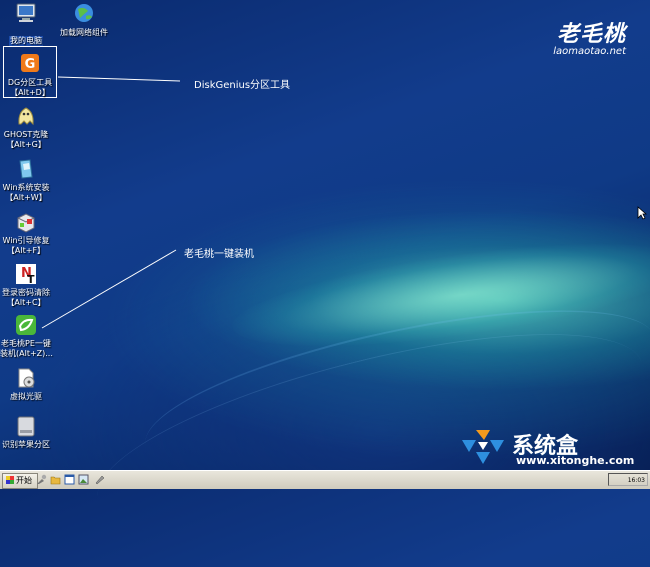  Describe the element at coordinates (83, 479) in the screenshot. I see `quicklaunch-image-icon` at that location.